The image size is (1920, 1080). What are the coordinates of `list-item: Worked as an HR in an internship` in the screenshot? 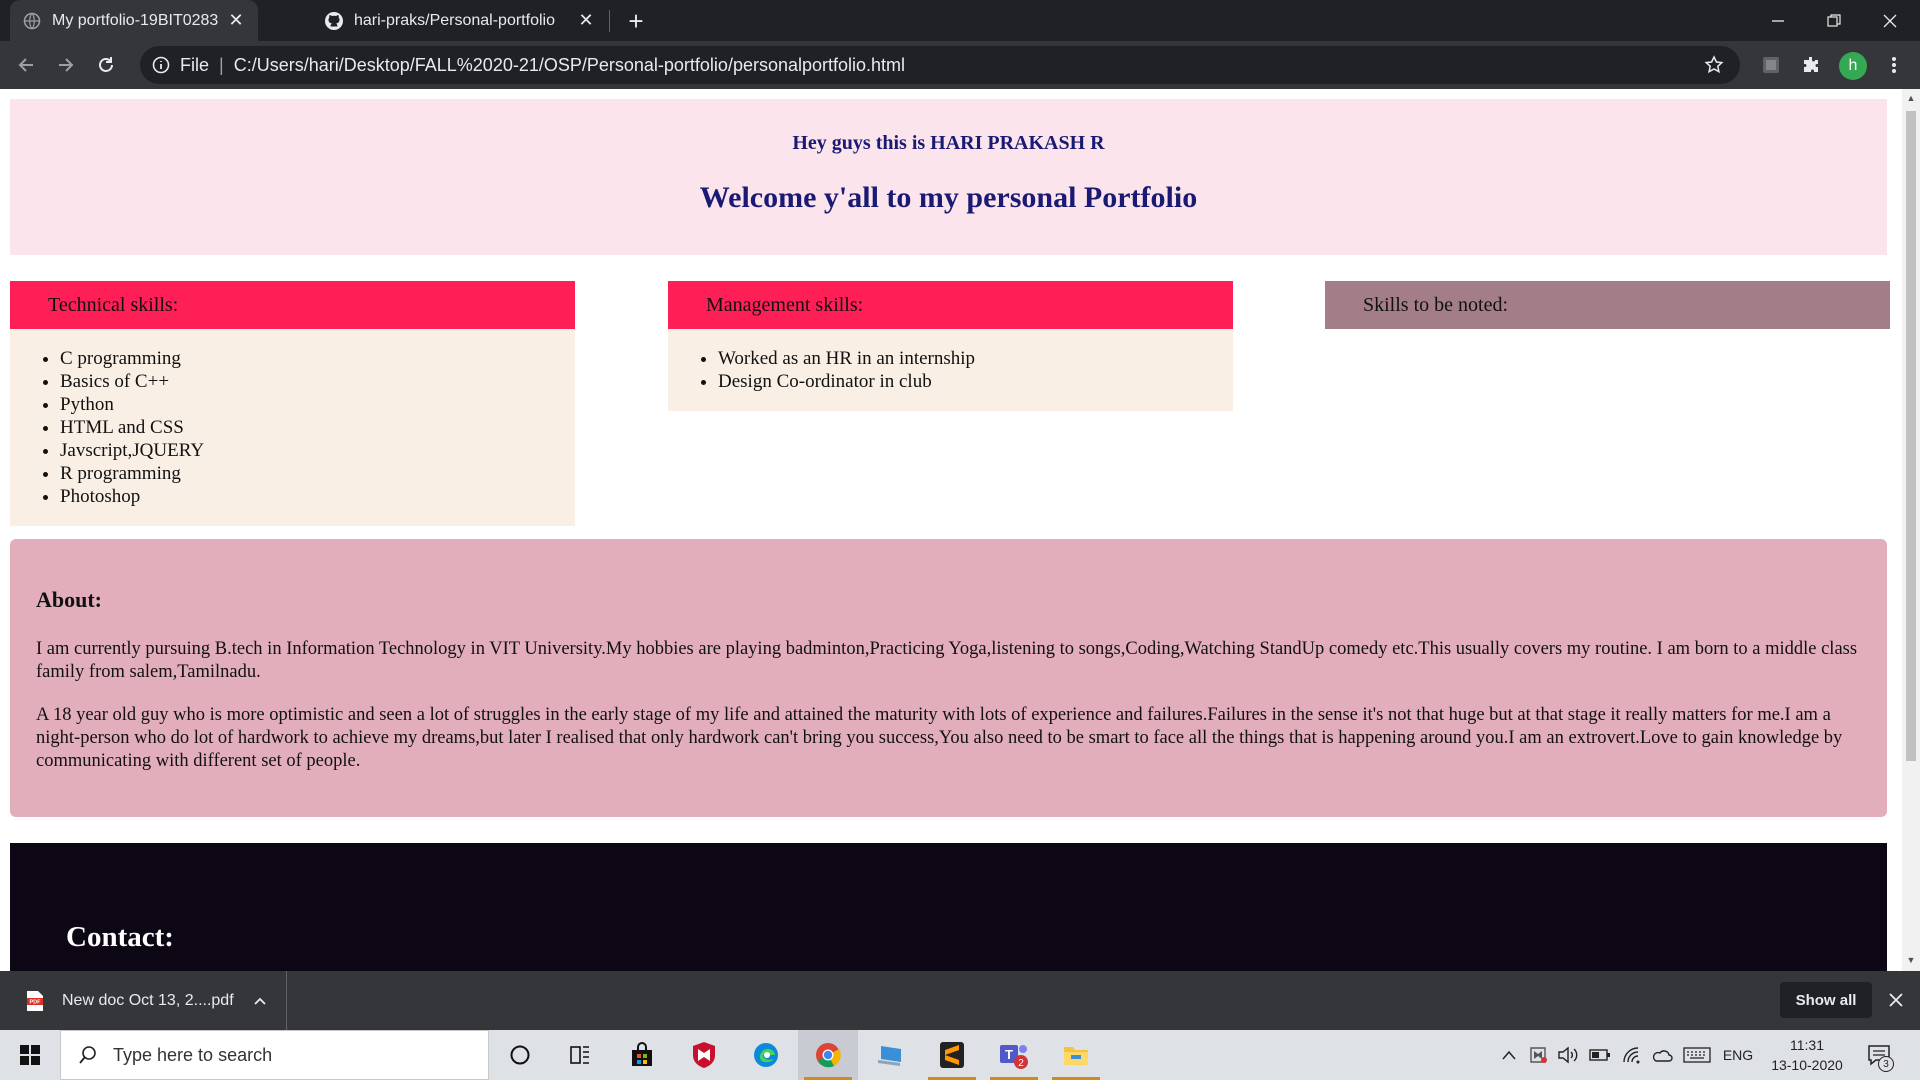 It's located at (975, 358).